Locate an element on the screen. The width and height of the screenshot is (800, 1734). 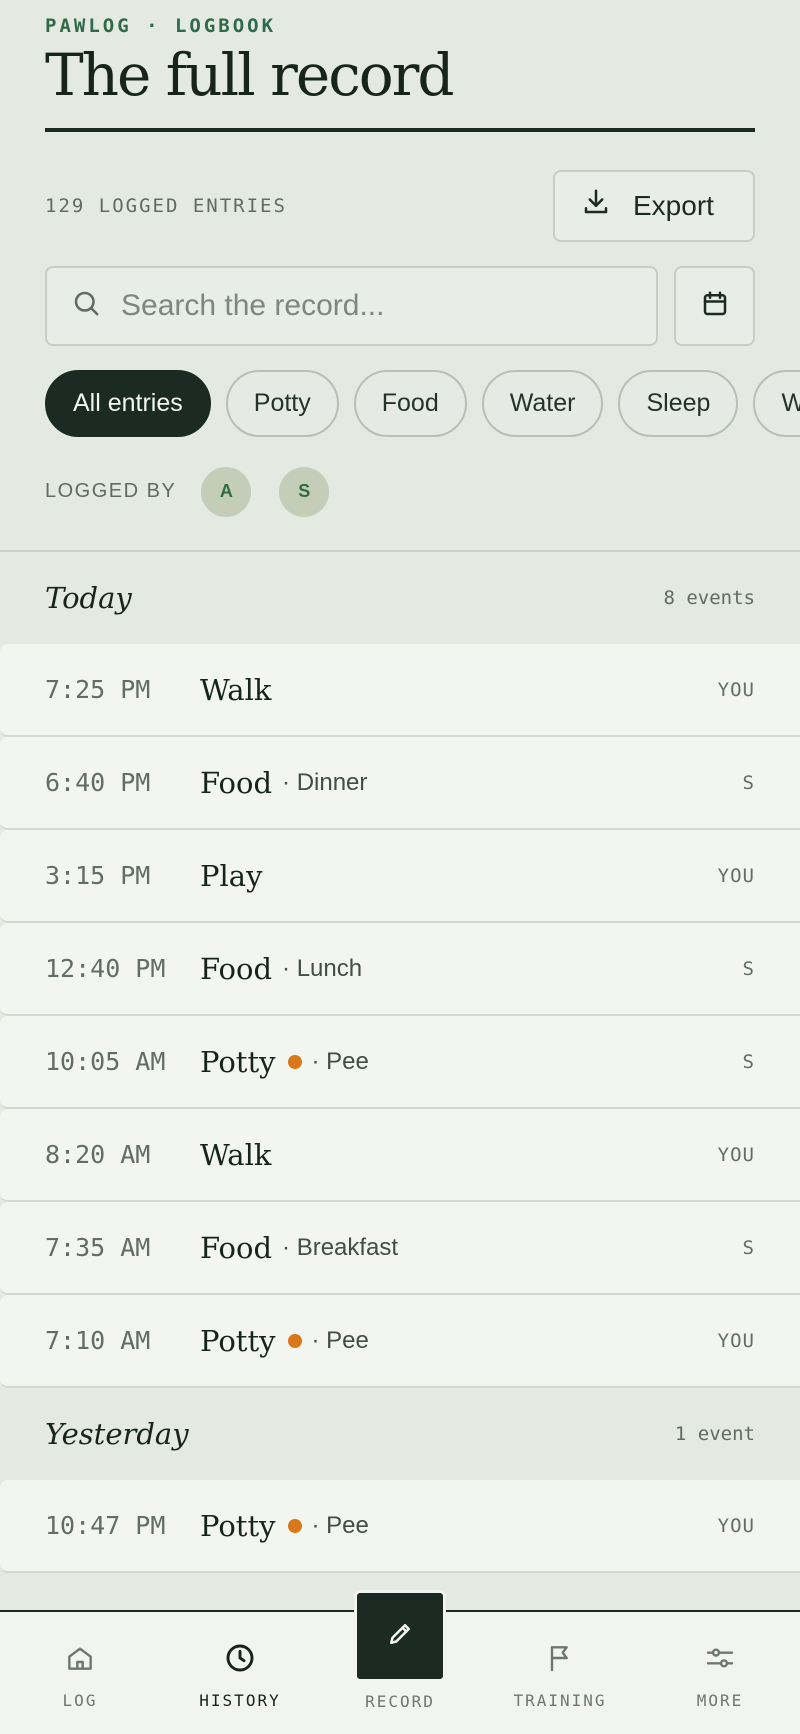
filter-chip-overflow: W is located at coordinates (776, 403).